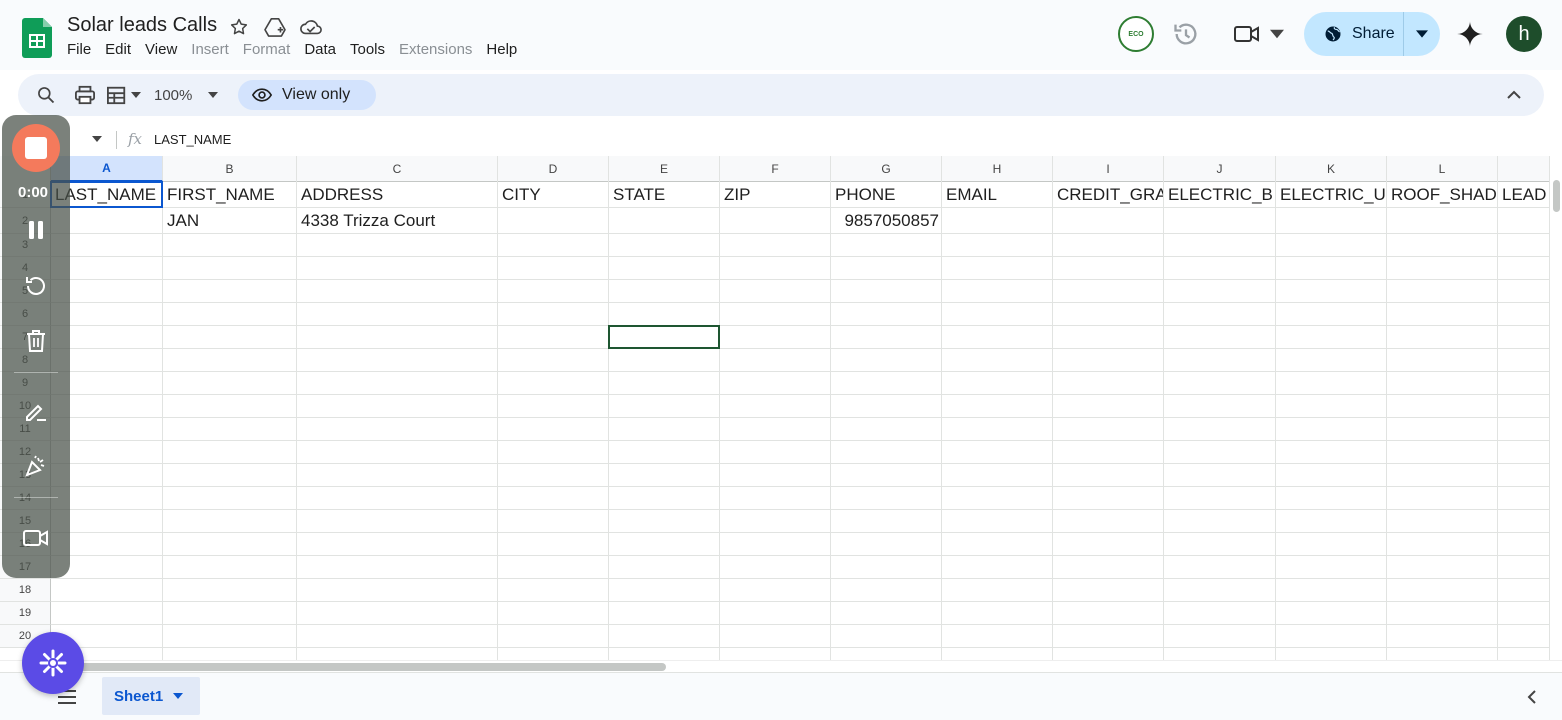  What do you see at coordinates (316, 94) in the screenshot?
I see `view-only-label: View only` at bounding box center [316, 94].